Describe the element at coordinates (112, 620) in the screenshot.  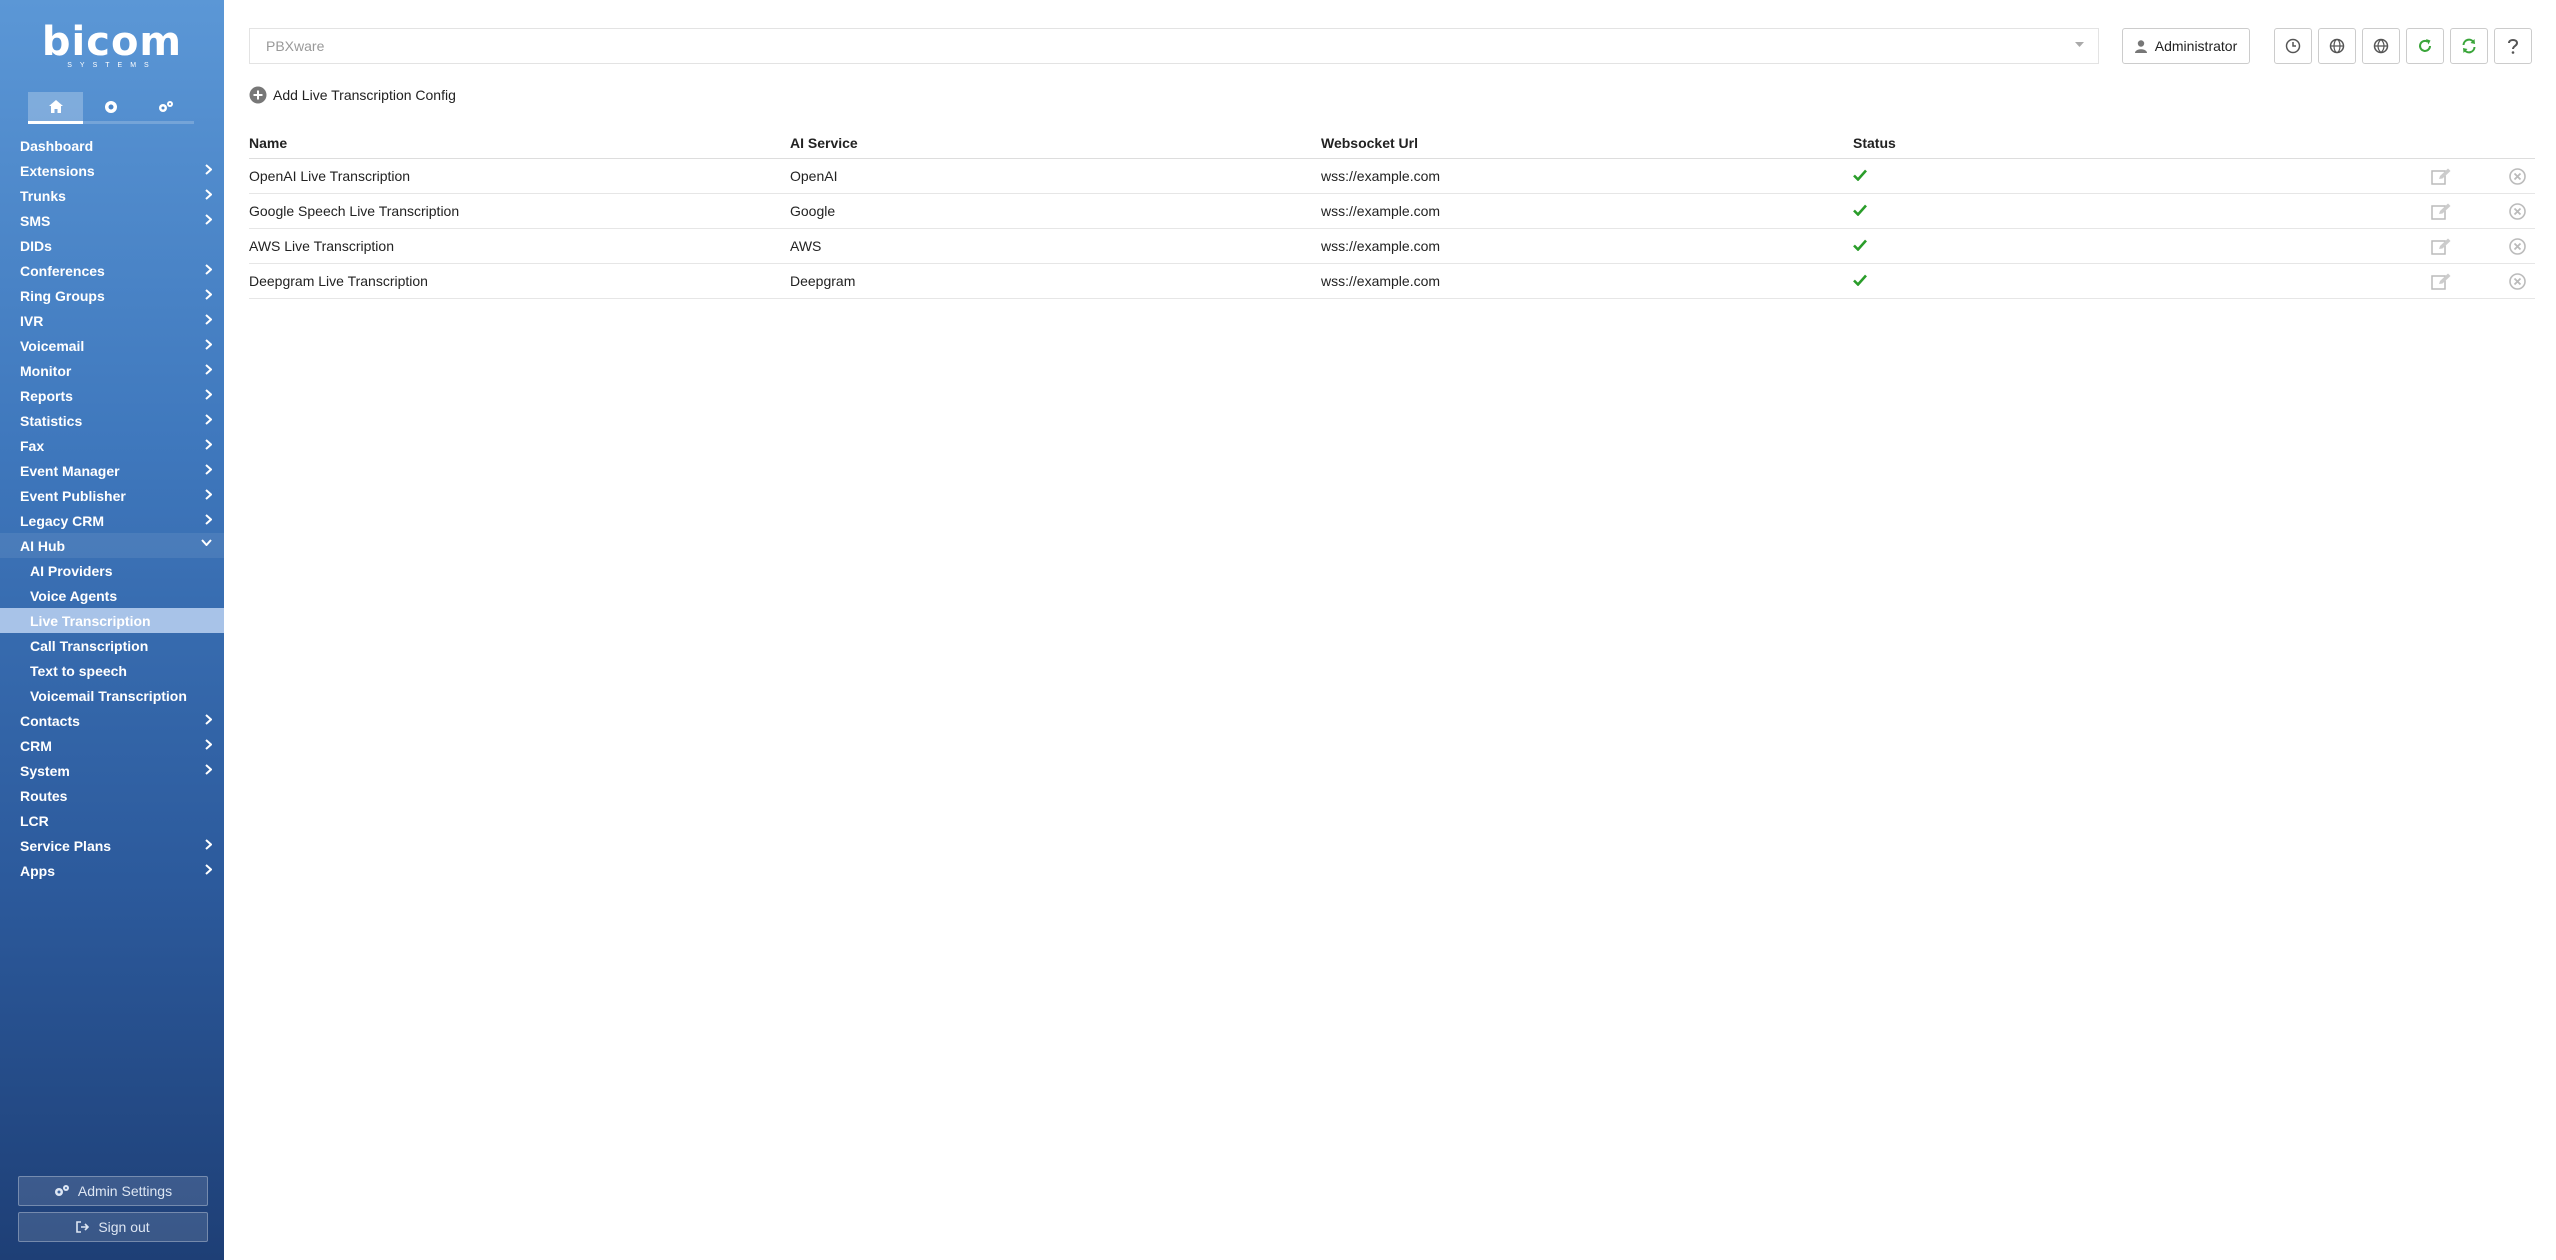
I see `sidebar-subitem-live-transcription: Live Transcription` at that location.